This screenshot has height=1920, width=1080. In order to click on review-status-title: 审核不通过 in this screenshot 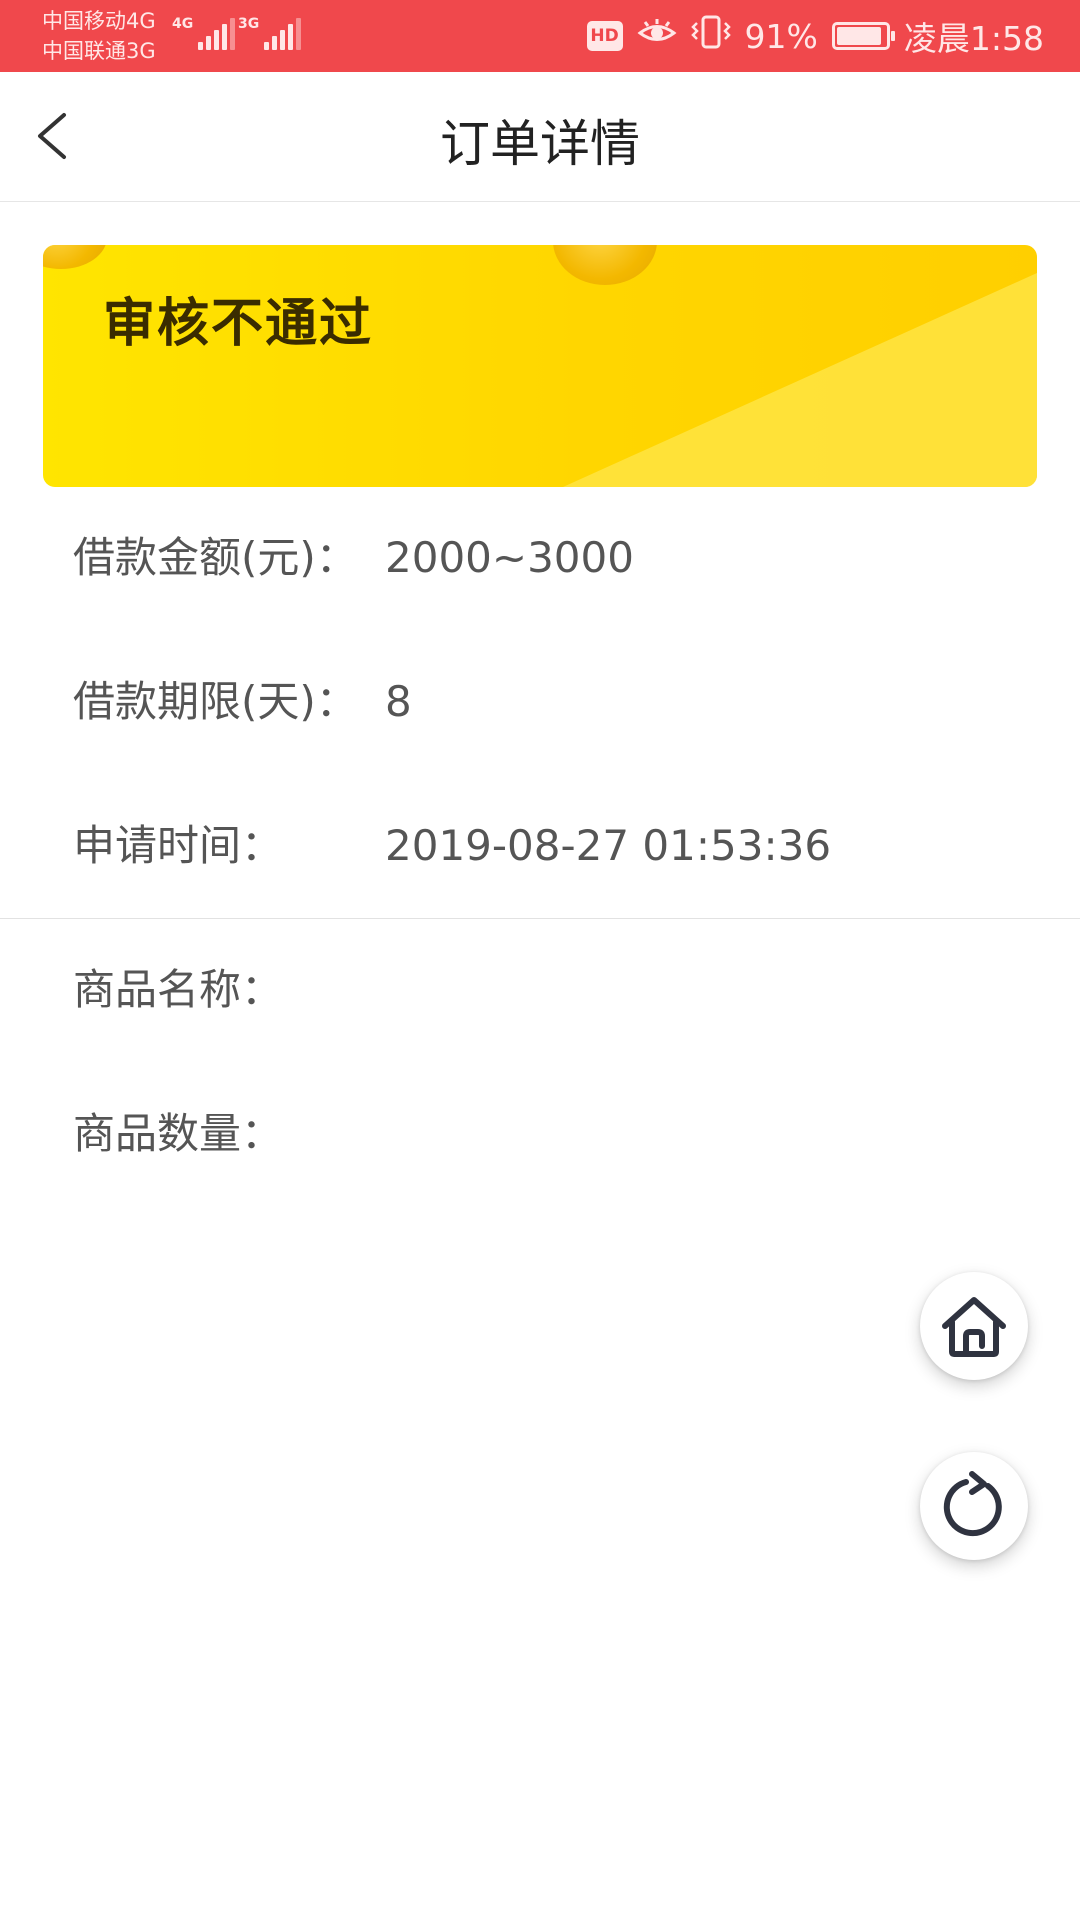, I will do `click(238, 324)`.